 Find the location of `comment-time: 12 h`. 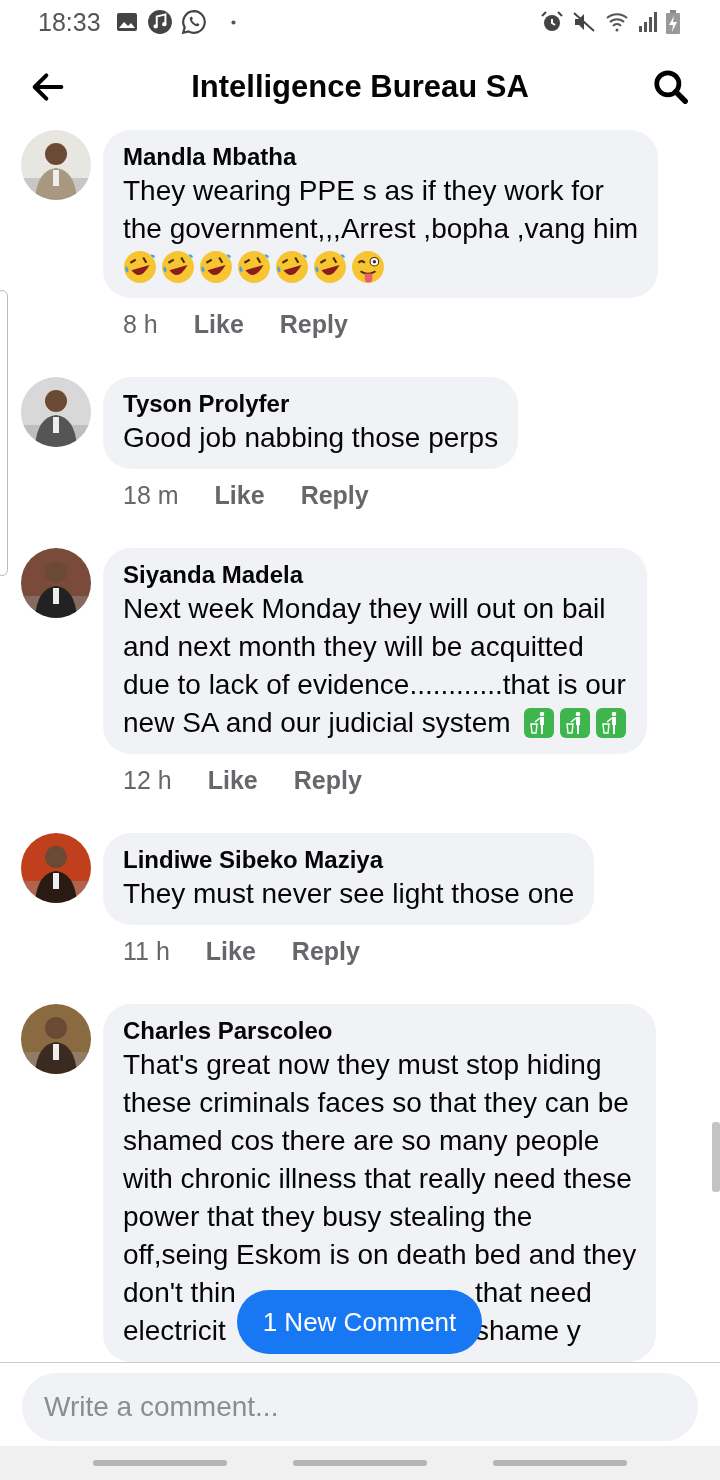

comment-time: 12 h is located at coordinates (147, 780).